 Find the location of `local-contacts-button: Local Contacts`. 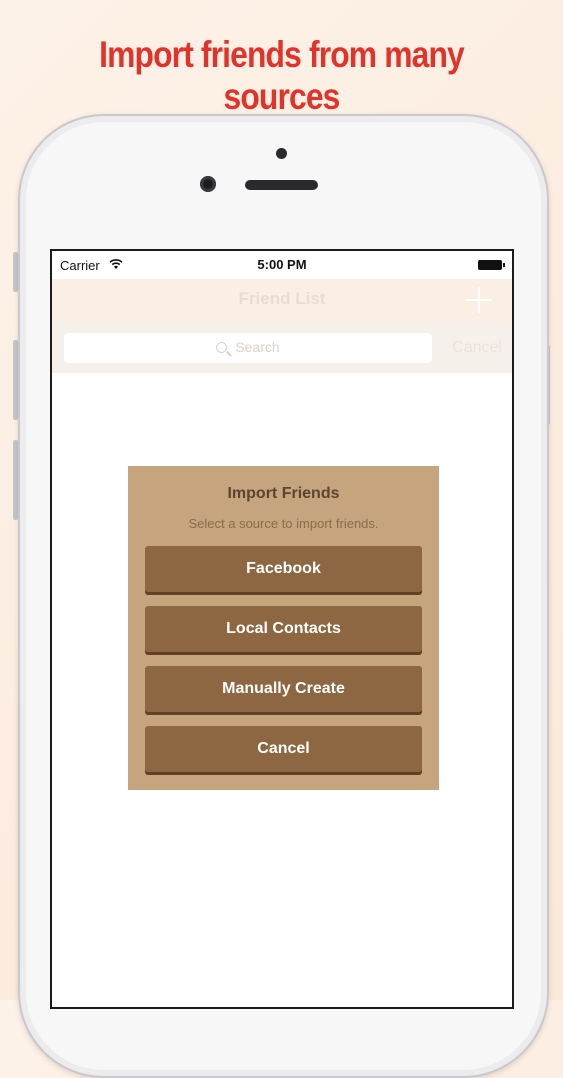

local-contacts-button: Local Contacts is located at coordinates (283, 629).